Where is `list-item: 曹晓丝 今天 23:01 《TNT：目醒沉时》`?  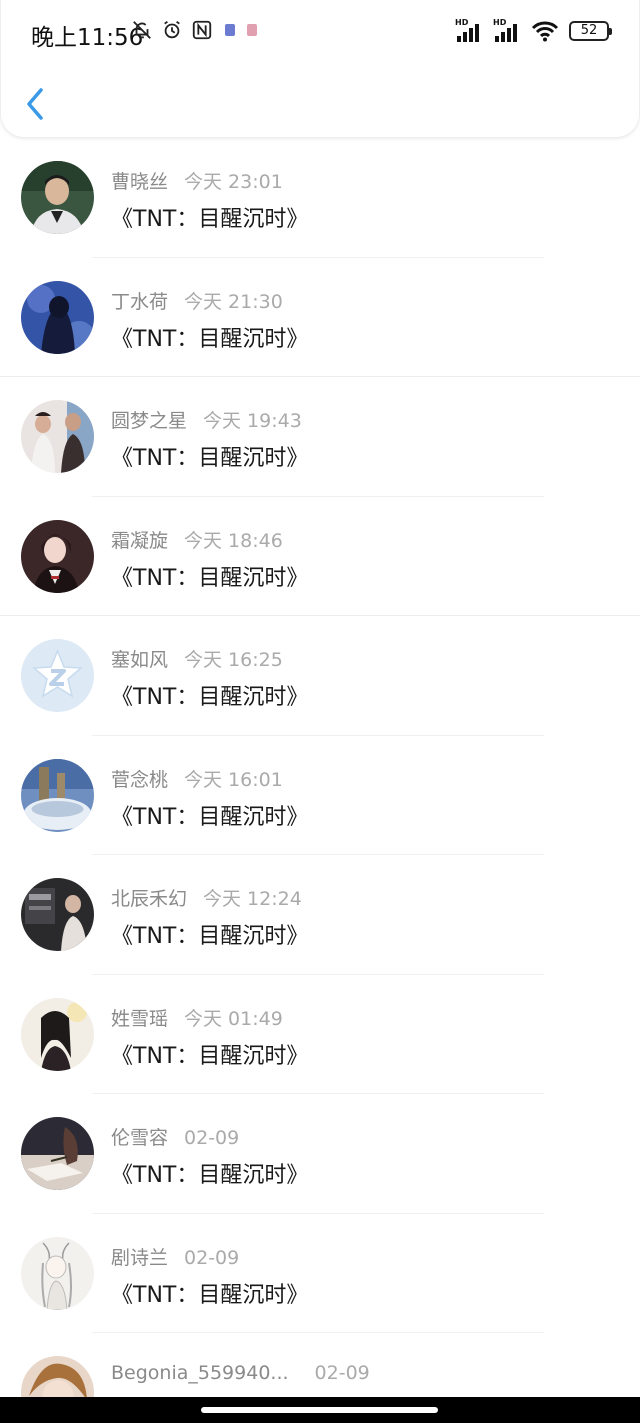
list-item: 曹晓丝 今天 23:01 《TNT：目醒沉时》 is located at coordinates (320, 198).